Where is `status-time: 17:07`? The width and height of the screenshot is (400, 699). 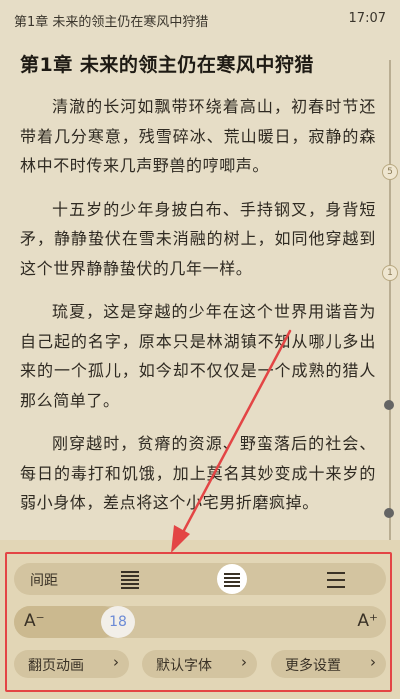
status-time: 17:07 is located at coordinates (367, 18).